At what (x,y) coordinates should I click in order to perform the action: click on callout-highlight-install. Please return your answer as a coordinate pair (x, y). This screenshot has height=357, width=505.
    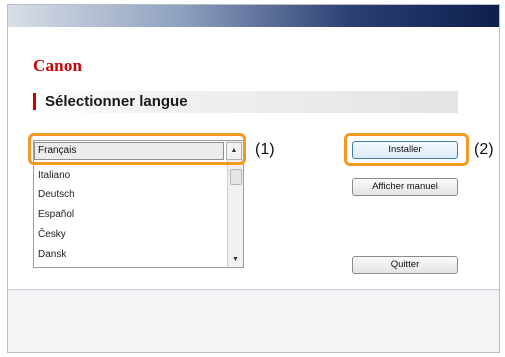
    Looking at the image, I should click on (406, 149).